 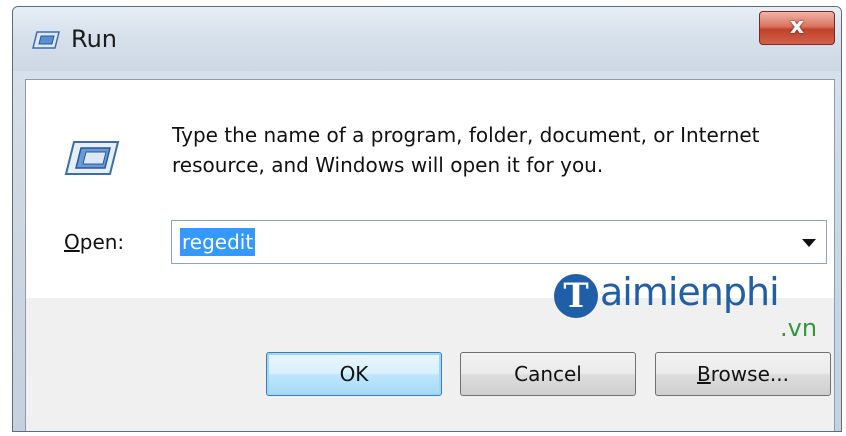 I want to click on open-combobox: regedit, so click(x=499, y=242).